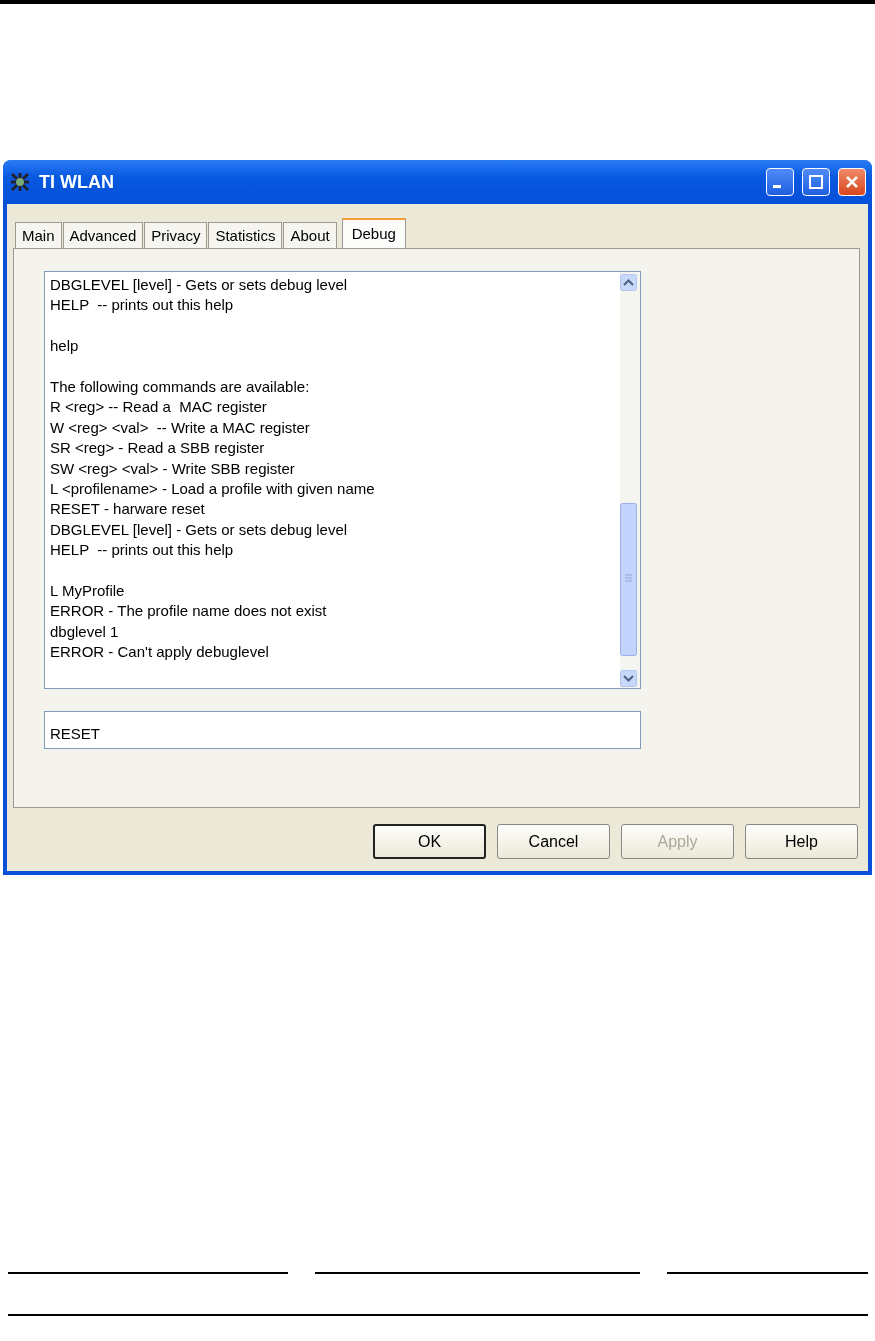 The image size is (875, 1341). What do you see at coordinates (780, 182) in the screenshot?
I see `minimize-button` at bounding box center [780, 182].